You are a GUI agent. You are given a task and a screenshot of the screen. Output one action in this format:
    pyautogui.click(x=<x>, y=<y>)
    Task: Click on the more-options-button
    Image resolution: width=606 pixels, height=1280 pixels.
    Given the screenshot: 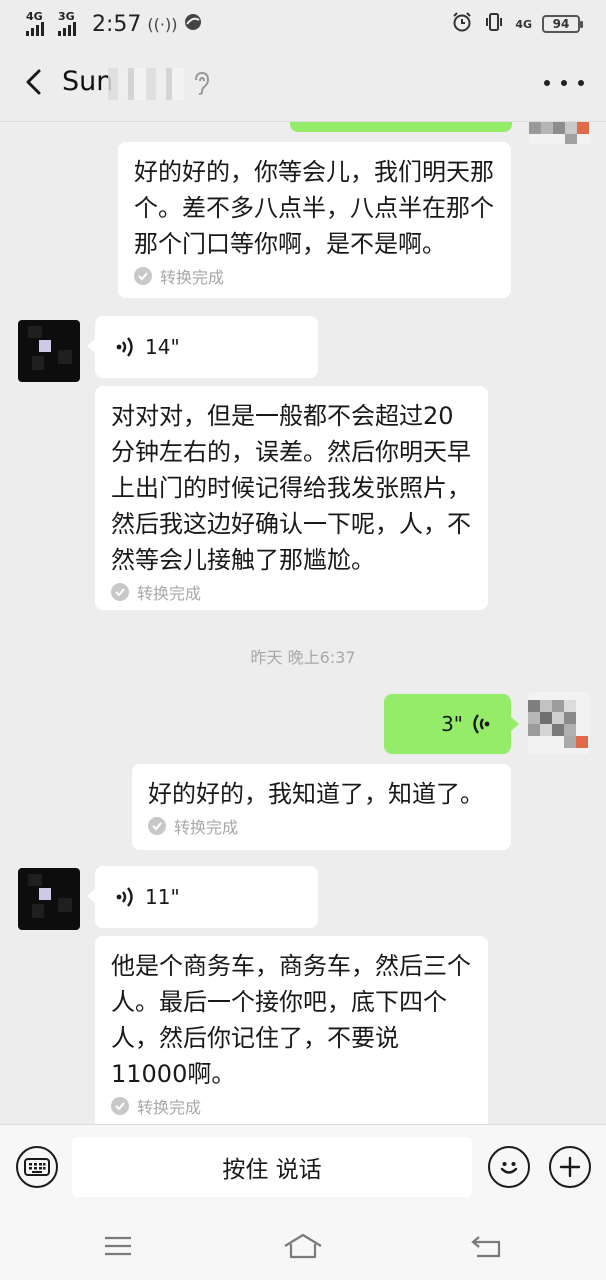 What is the action you would take?
    pyautogui.click(x=564, y=83)
    